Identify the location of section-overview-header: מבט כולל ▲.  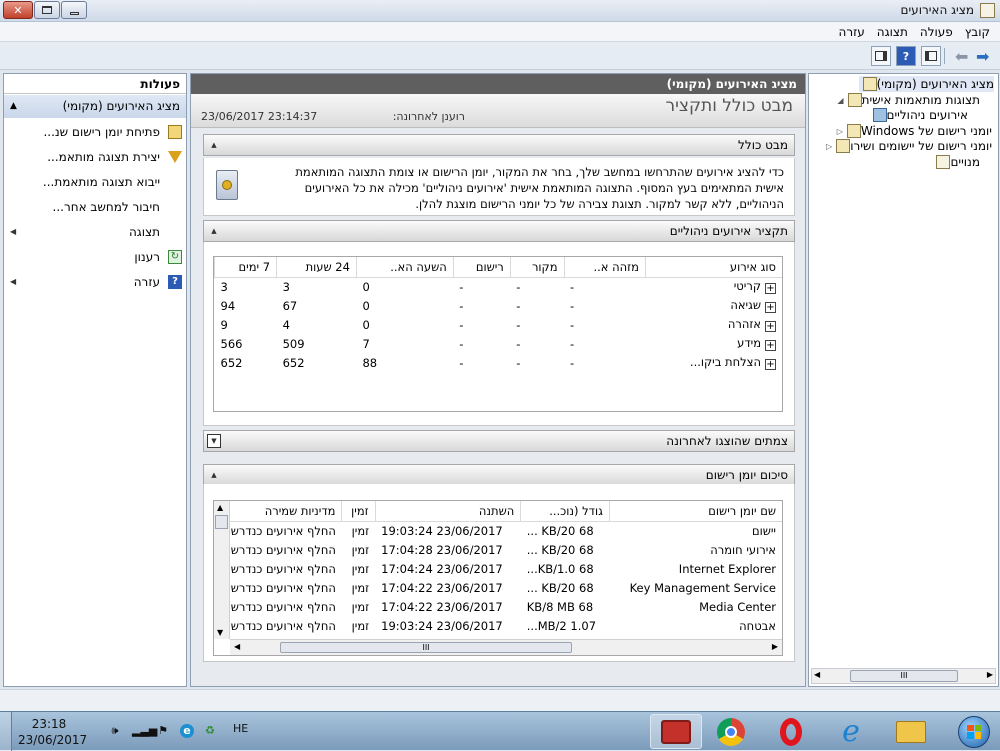
(499, 145).